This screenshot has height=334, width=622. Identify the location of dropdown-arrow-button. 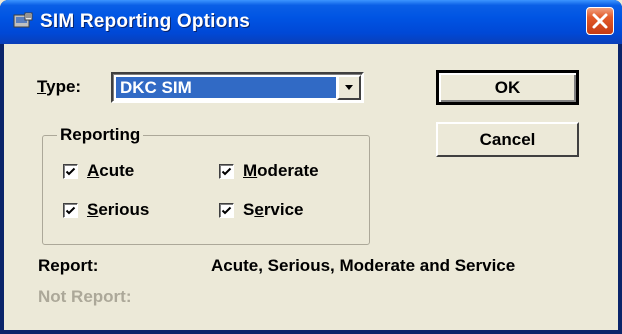
(349, 87).